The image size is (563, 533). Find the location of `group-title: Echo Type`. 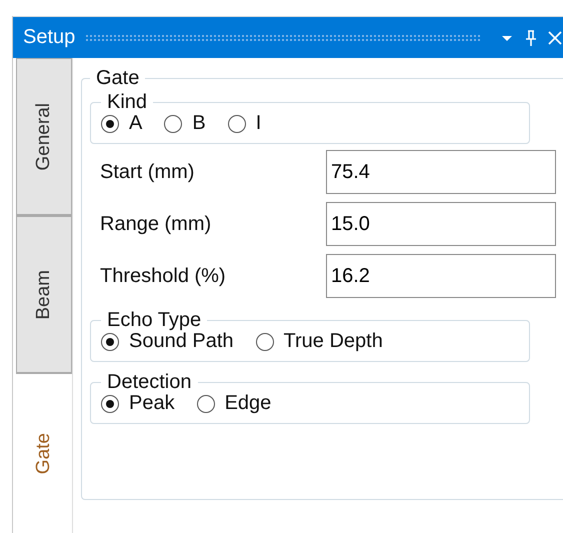

group-title: Echo Type is located at coordinates (154, 320).